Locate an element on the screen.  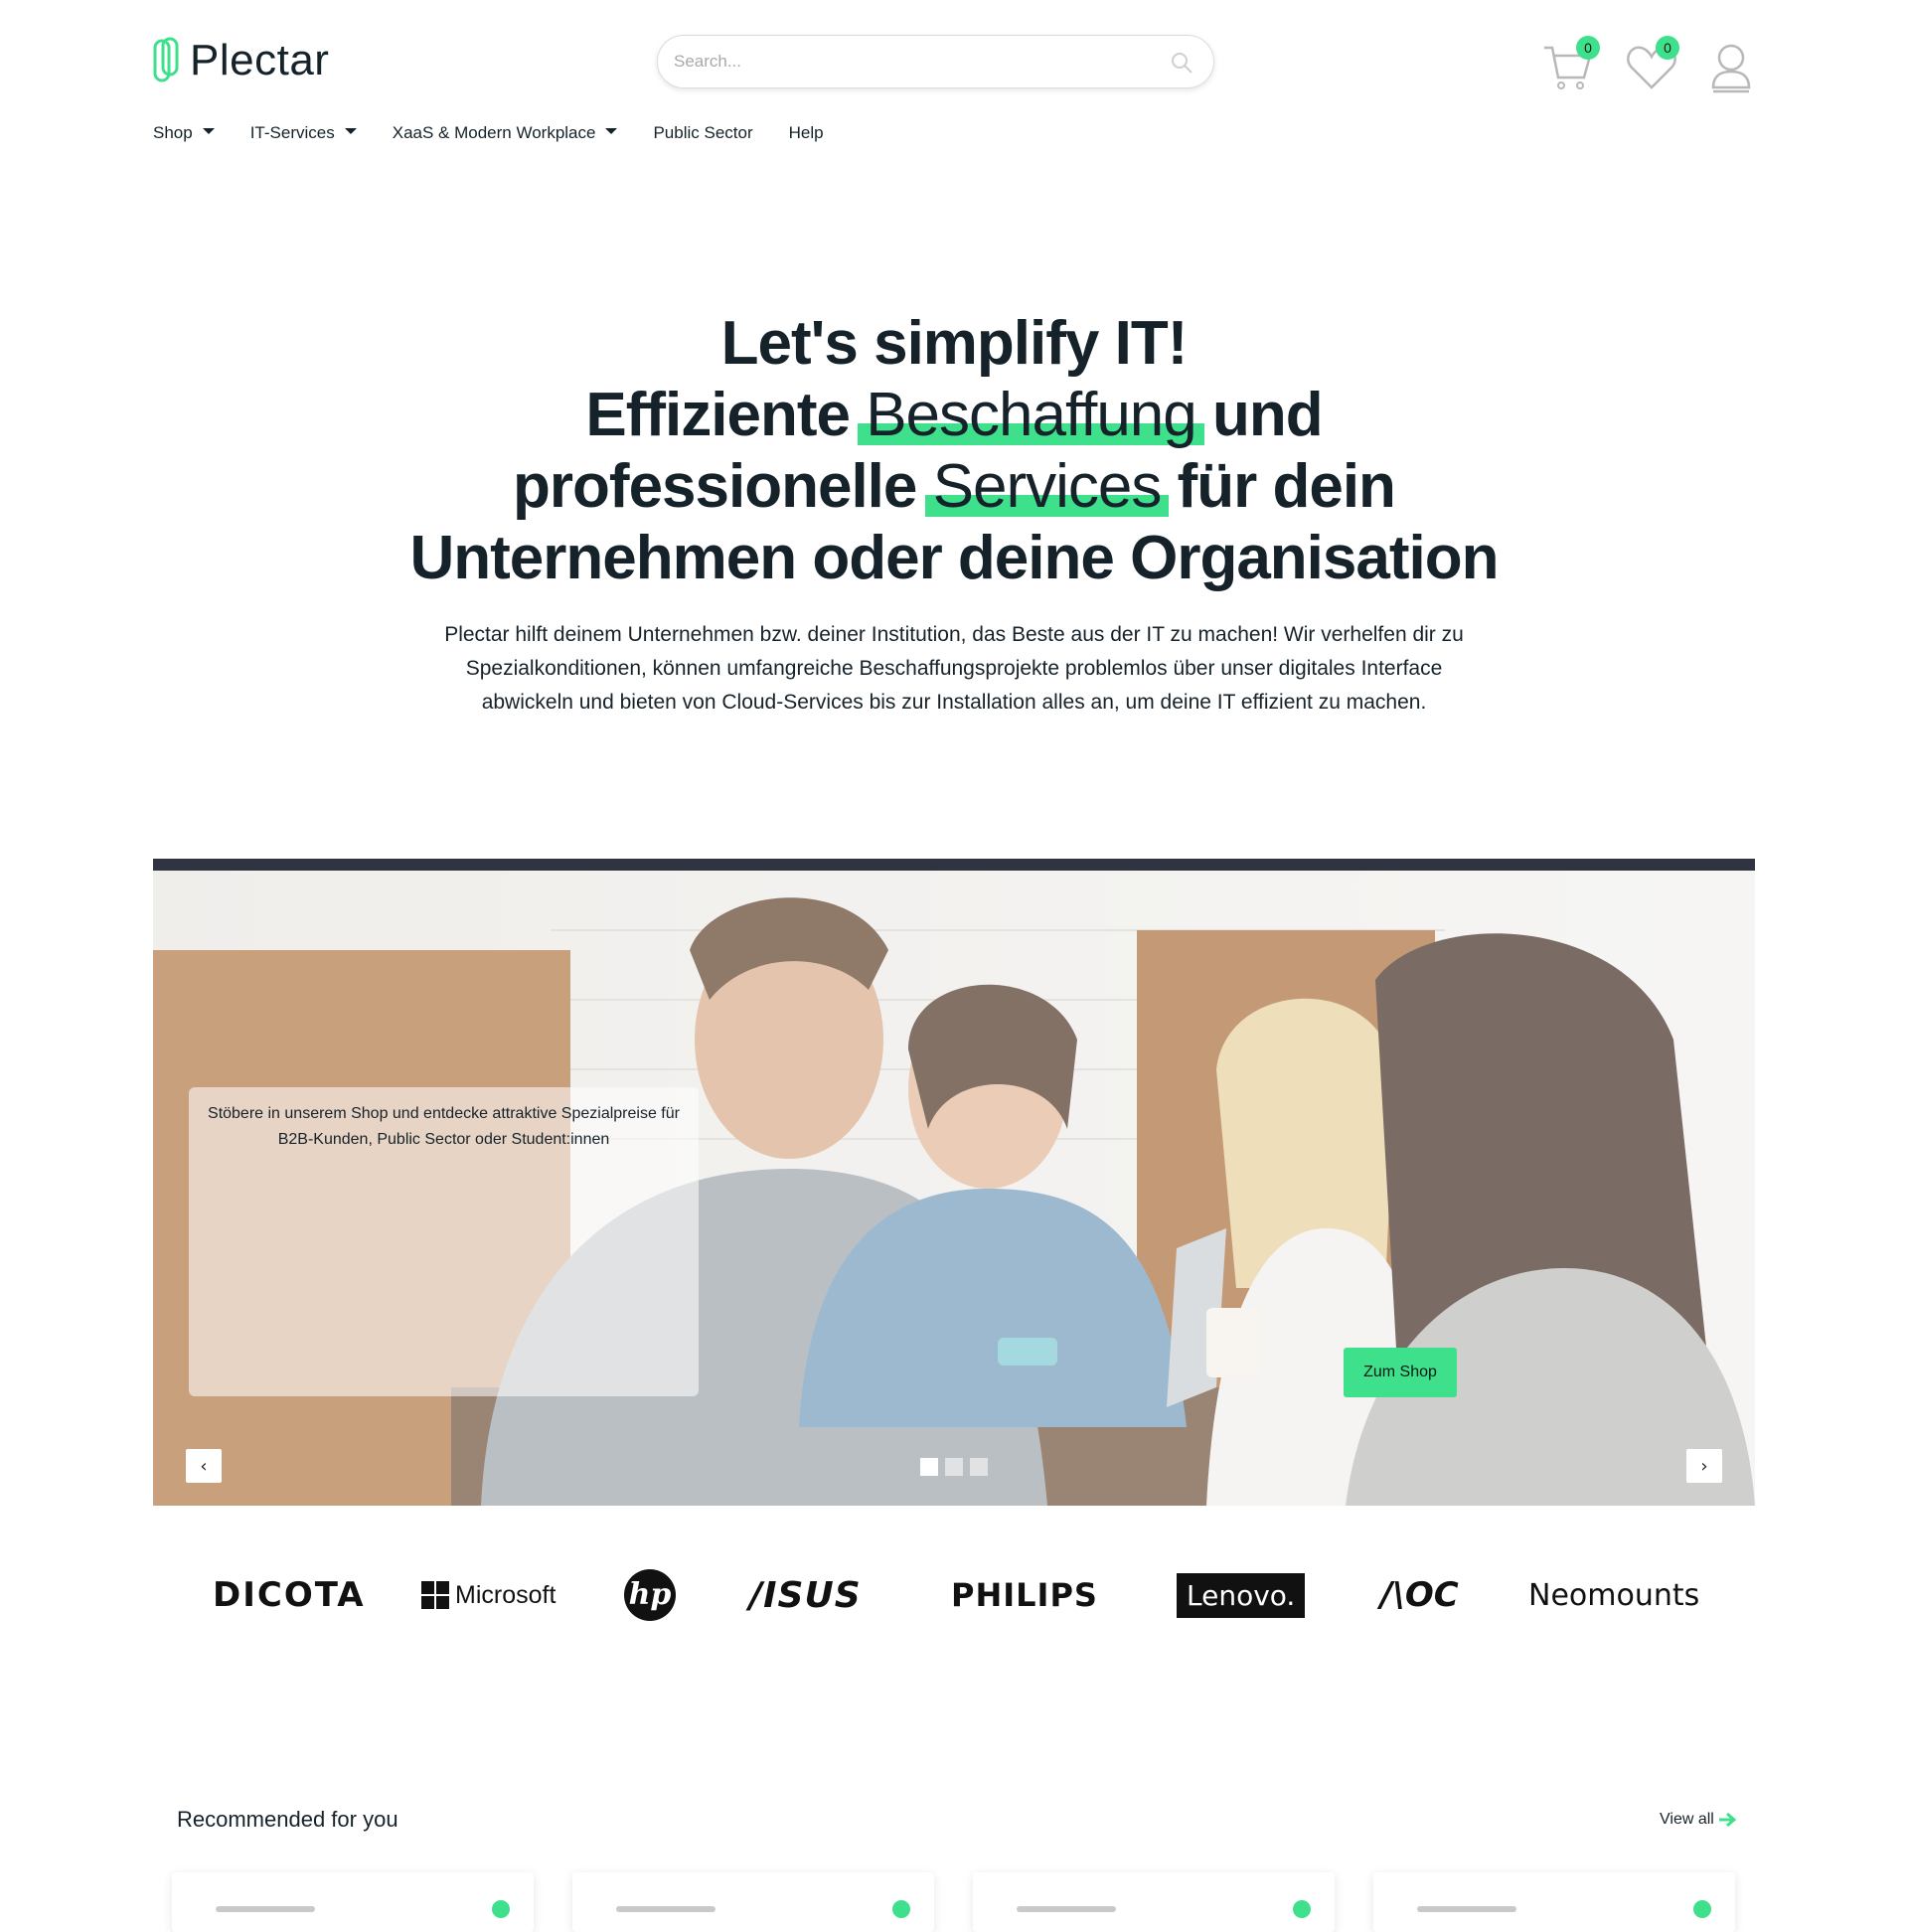
chevron-right-icon: › is located at coordinates (1704, 1466).